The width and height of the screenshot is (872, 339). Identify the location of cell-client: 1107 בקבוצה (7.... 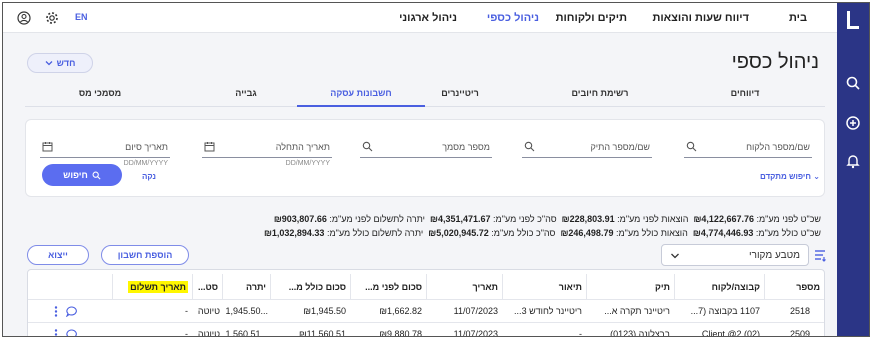
(725, 311).